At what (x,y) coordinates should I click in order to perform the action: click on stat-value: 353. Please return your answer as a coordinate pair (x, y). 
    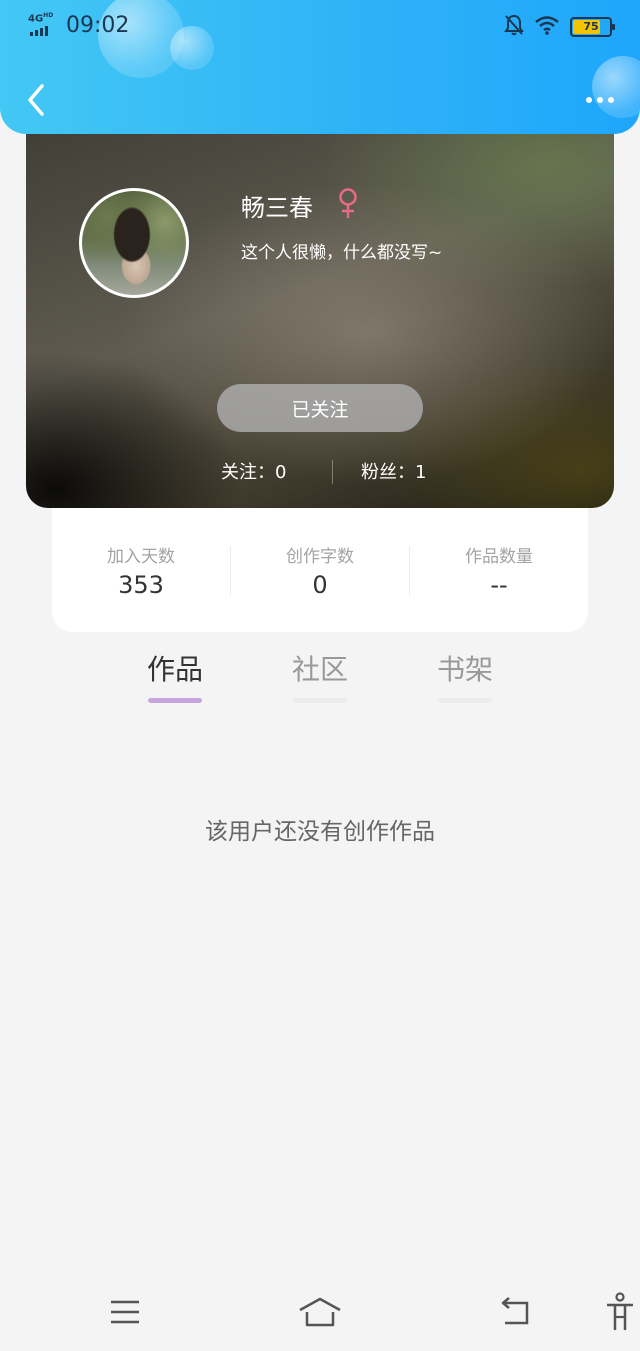
    Looking at the image, I should click on (141, 585).